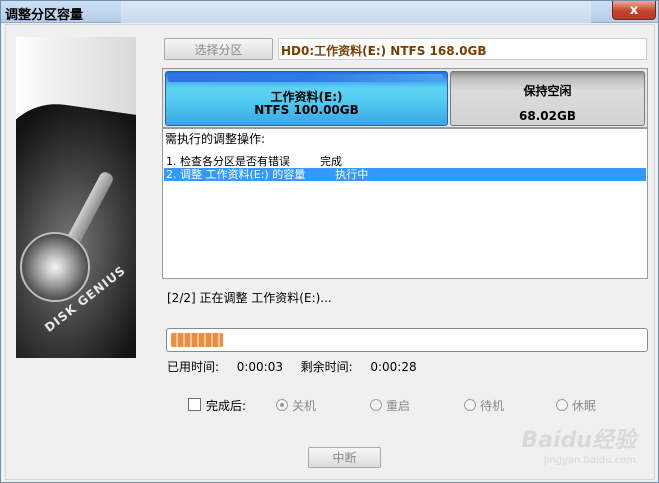  I want to click on partition-size: NTFS 100.00GB, so click(306, 110).